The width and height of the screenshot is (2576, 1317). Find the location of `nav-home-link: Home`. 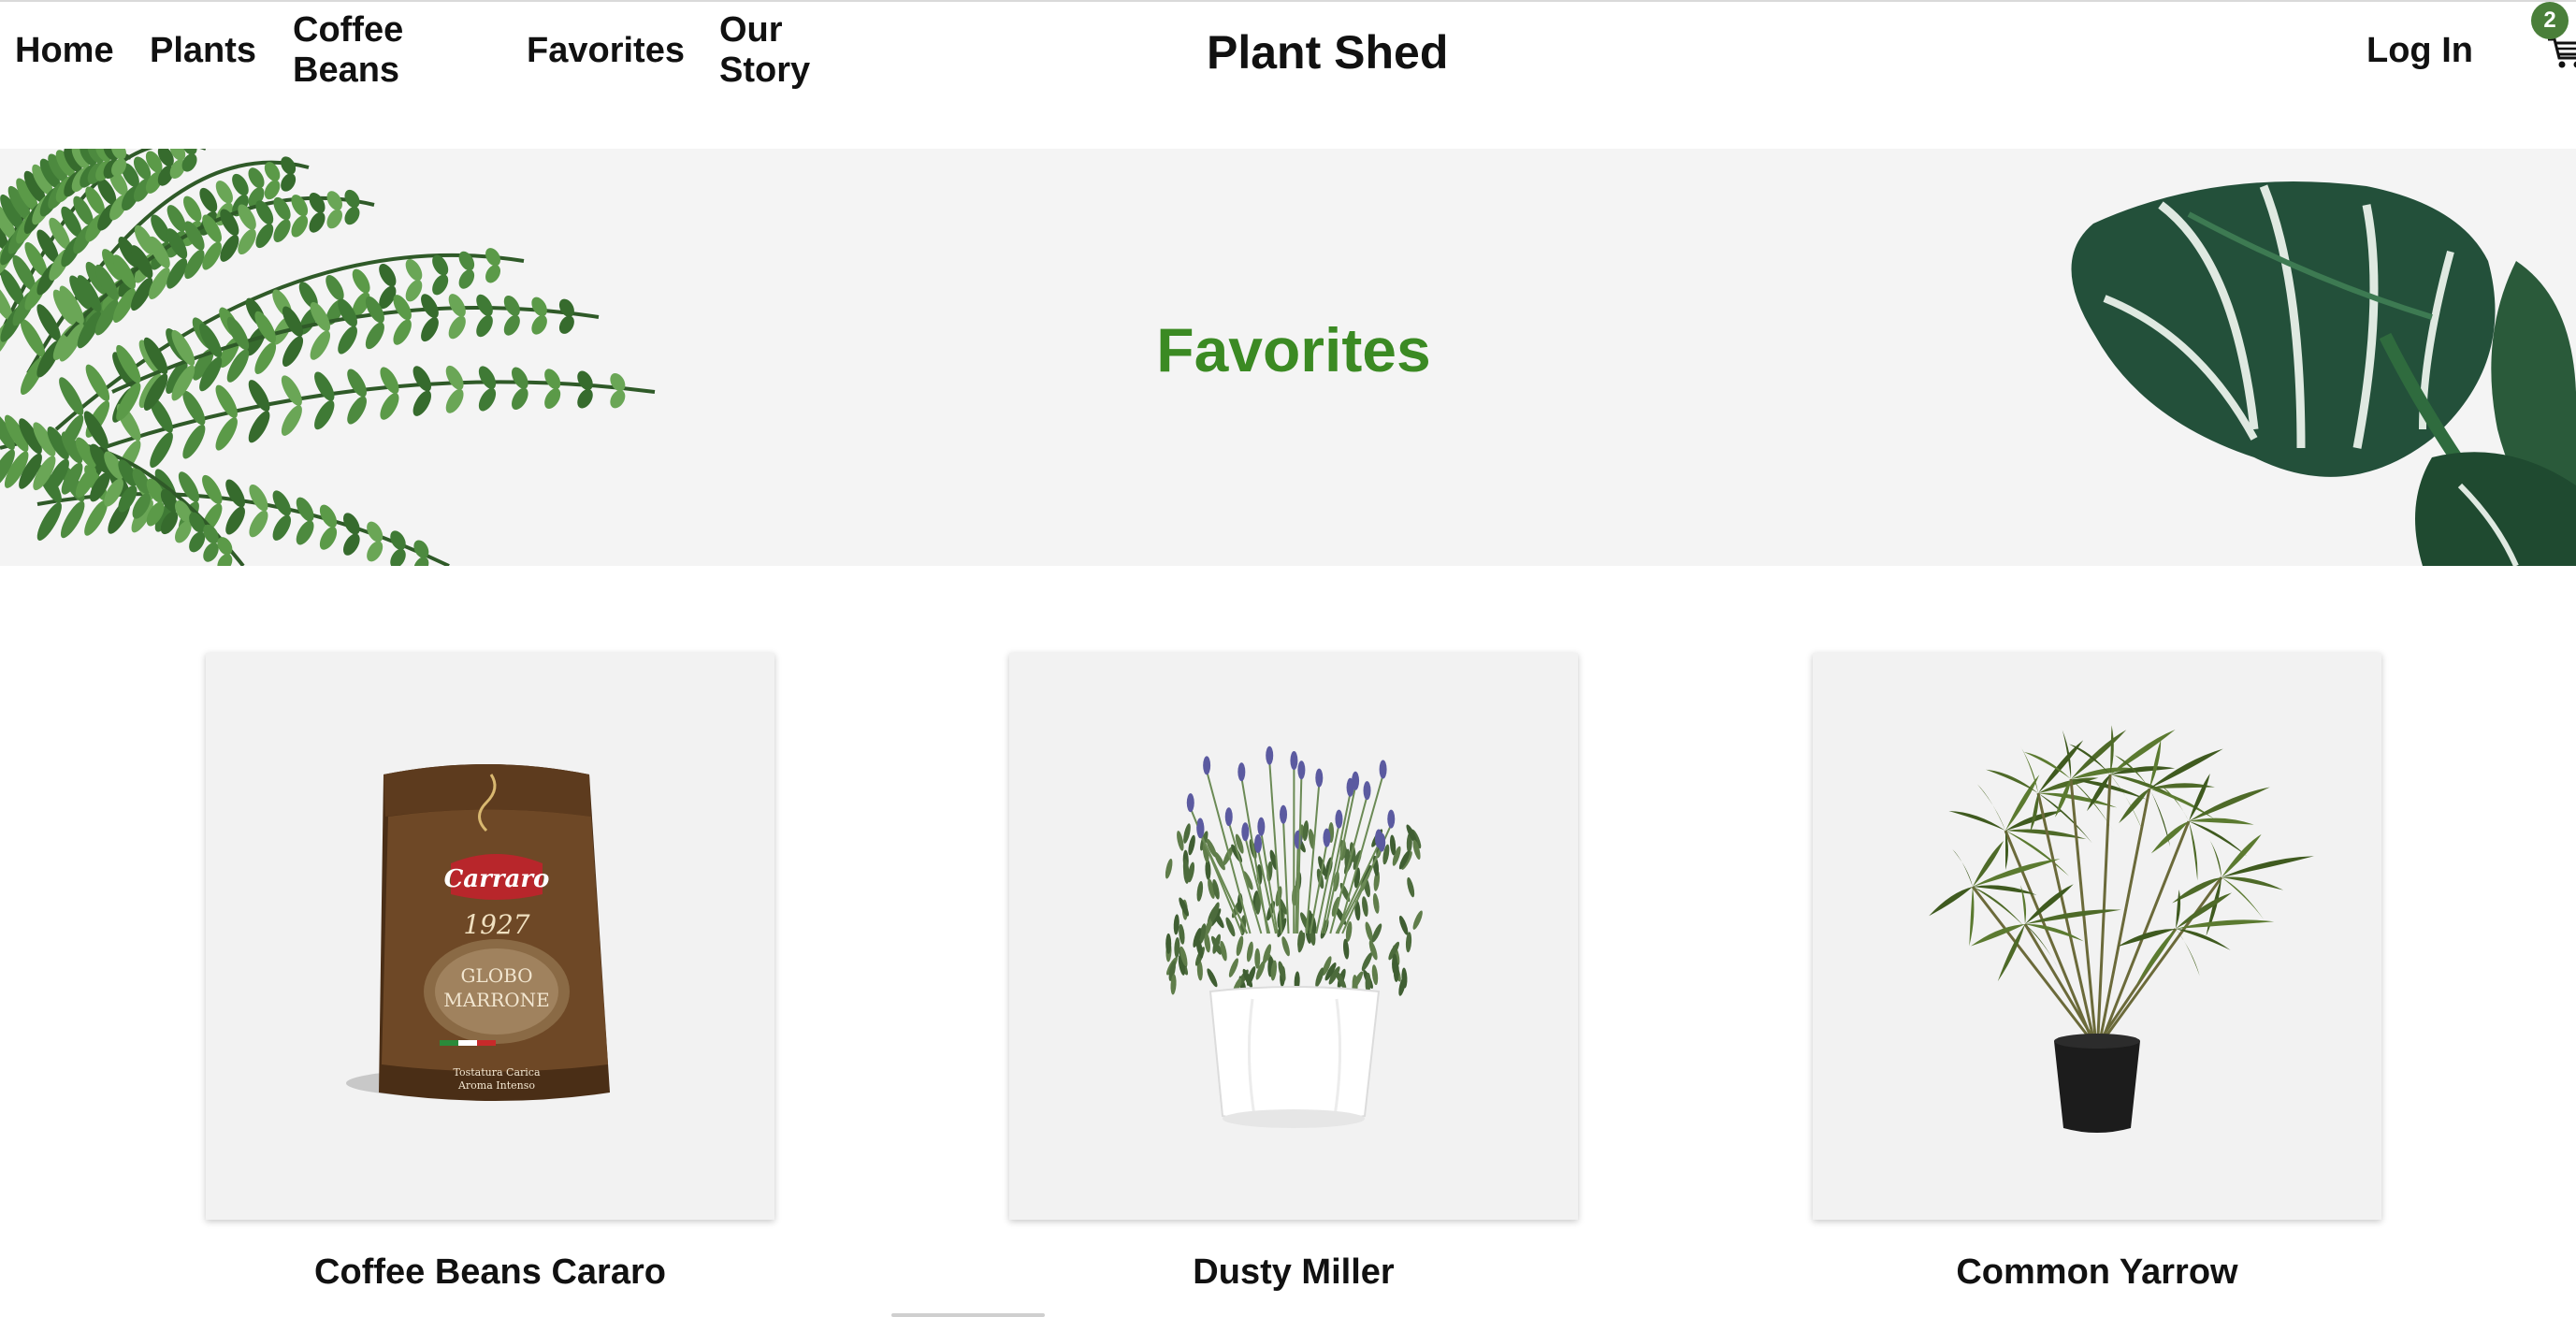

nav-home-link: Home is located at coordinates (64, 51).